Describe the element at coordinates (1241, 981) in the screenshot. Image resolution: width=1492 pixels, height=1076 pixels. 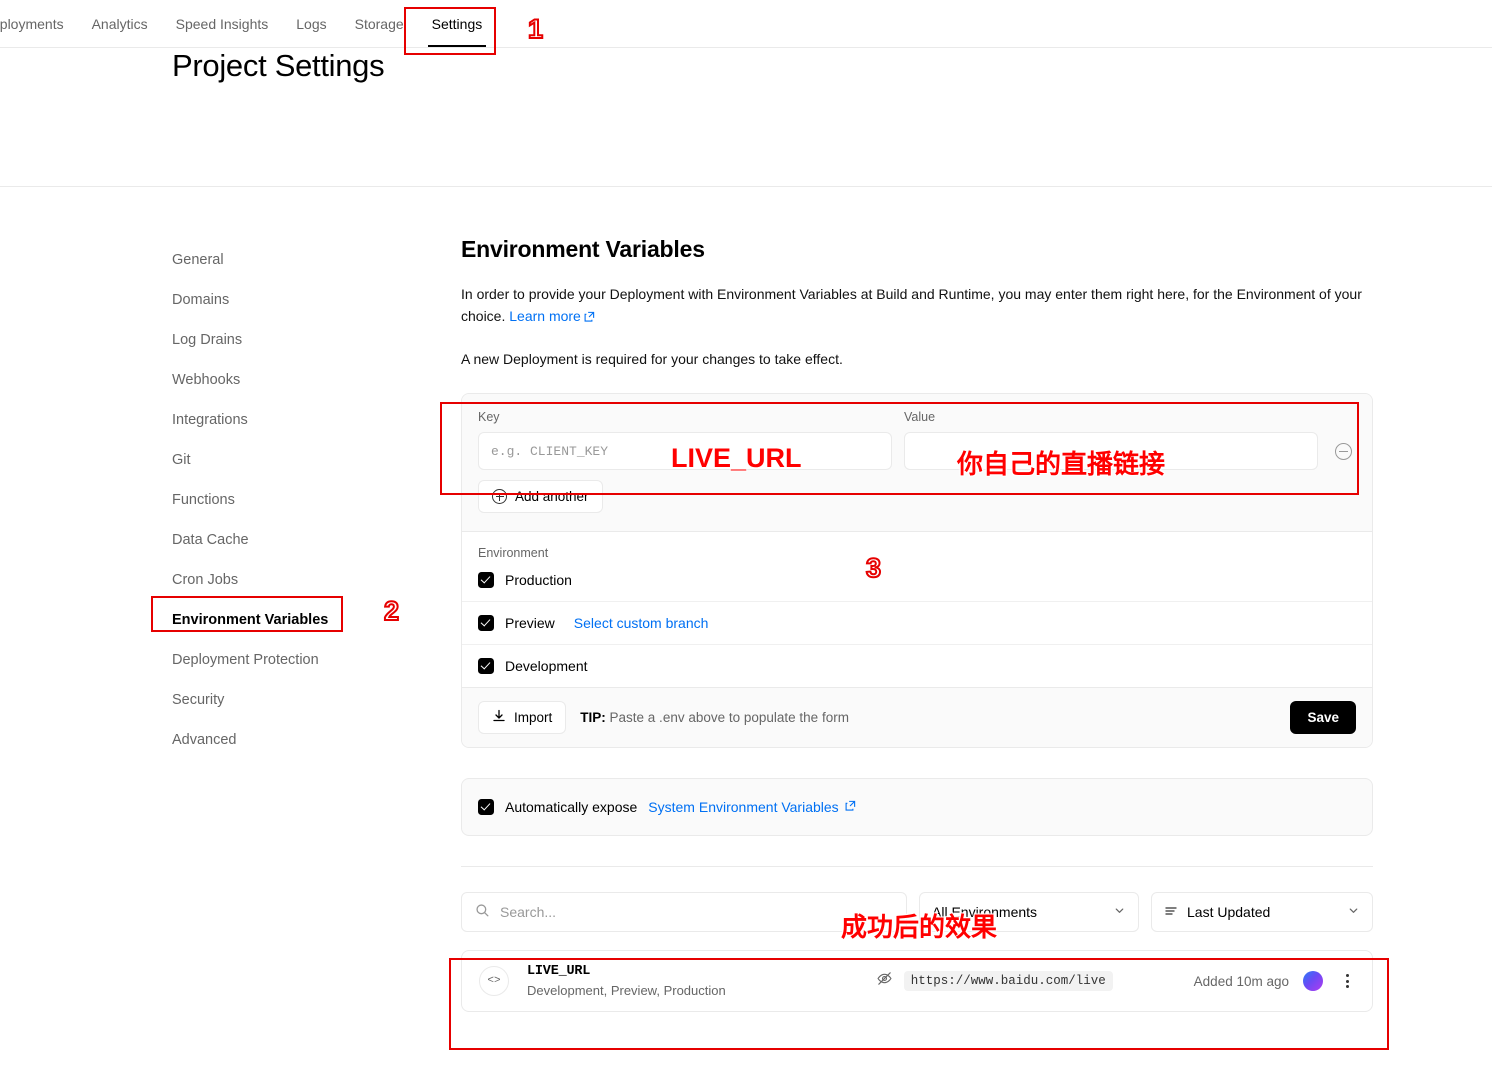
I see `row-added-time: Added 10m ago` at that location.